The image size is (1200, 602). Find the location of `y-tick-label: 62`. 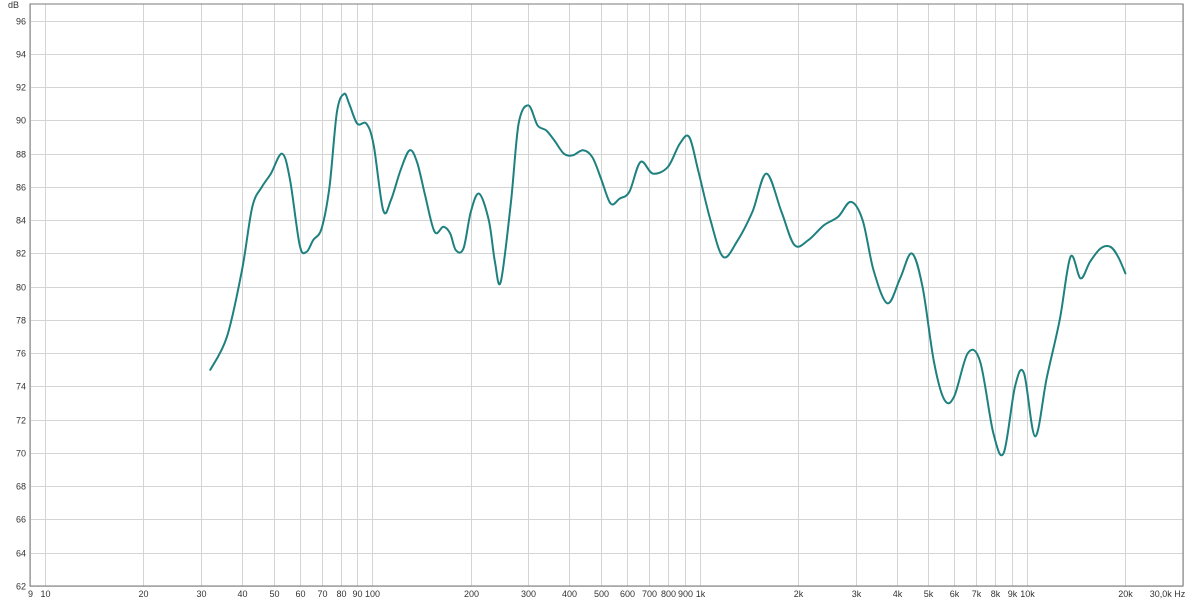

y-tick-label: 62 is located at coordinates (21, 587).